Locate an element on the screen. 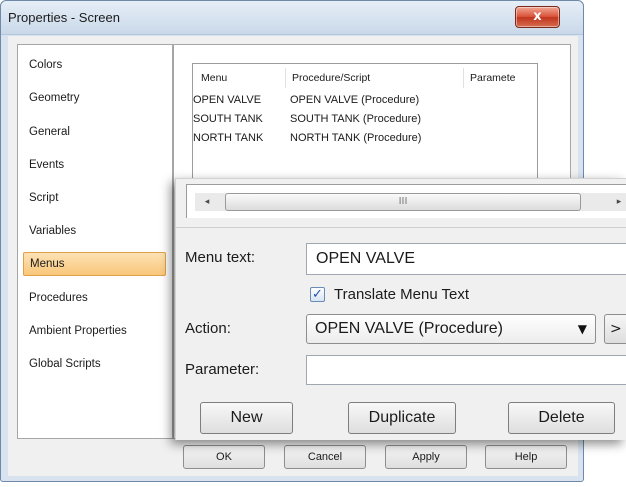  menu-text-label: Menu text: is located at coordinates (220, 257).